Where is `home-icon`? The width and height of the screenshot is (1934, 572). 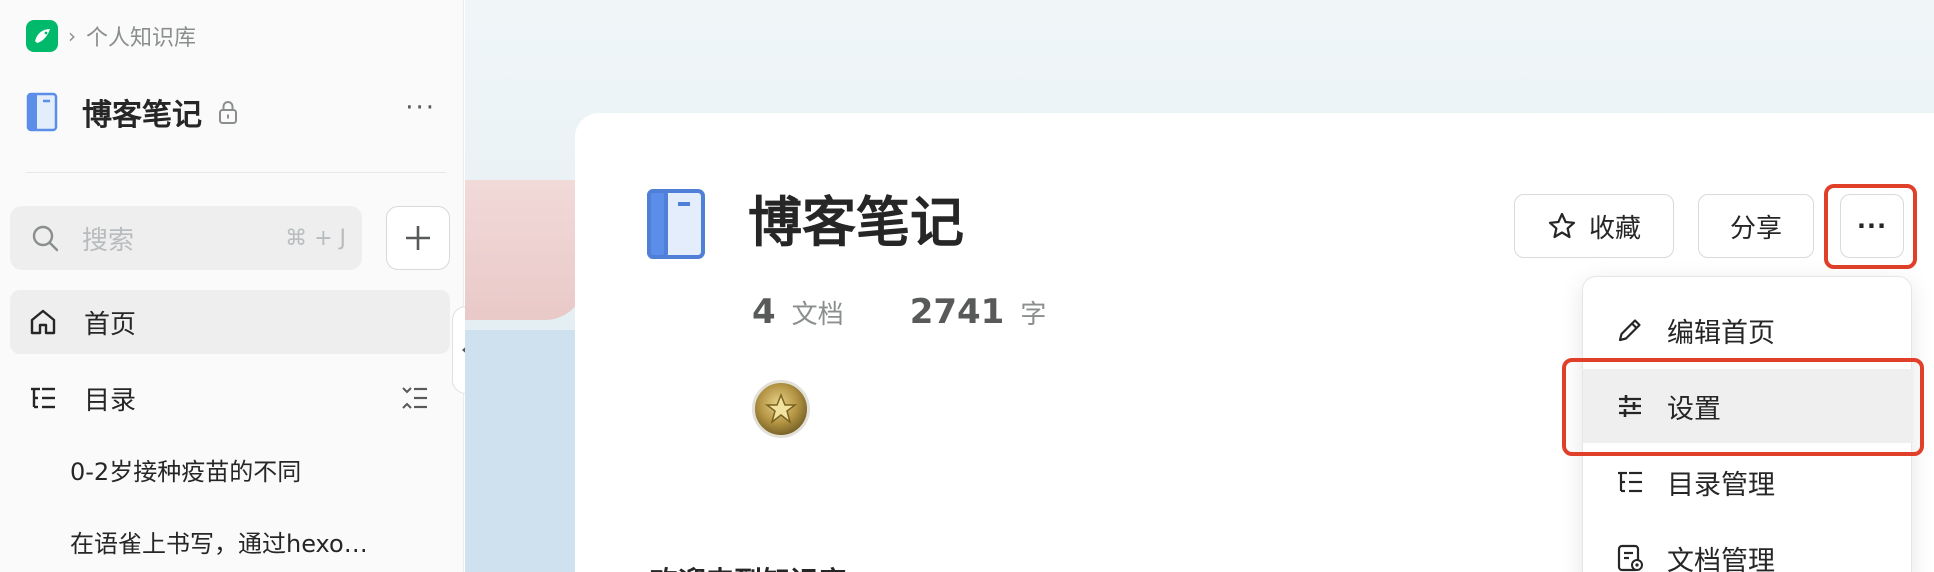 home-icon is located at coordinates (43, 322).